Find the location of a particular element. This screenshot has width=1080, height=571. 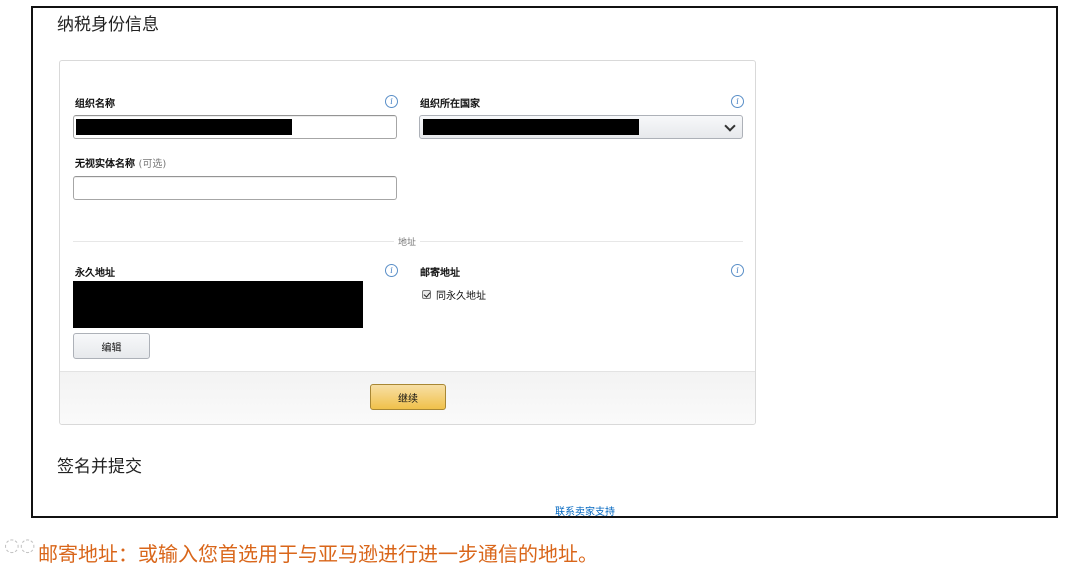

tax-identity-section-title: 纳税身份信息 is located at coordinates (108, 25).